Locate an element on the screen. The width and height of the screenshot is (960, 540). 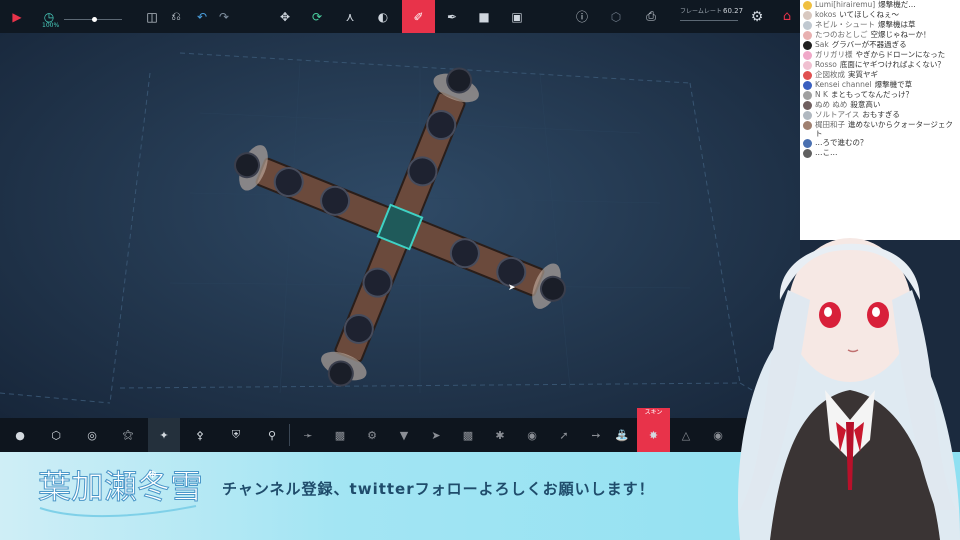
info-icon: ⓘ is located at coordinates (582, 16).